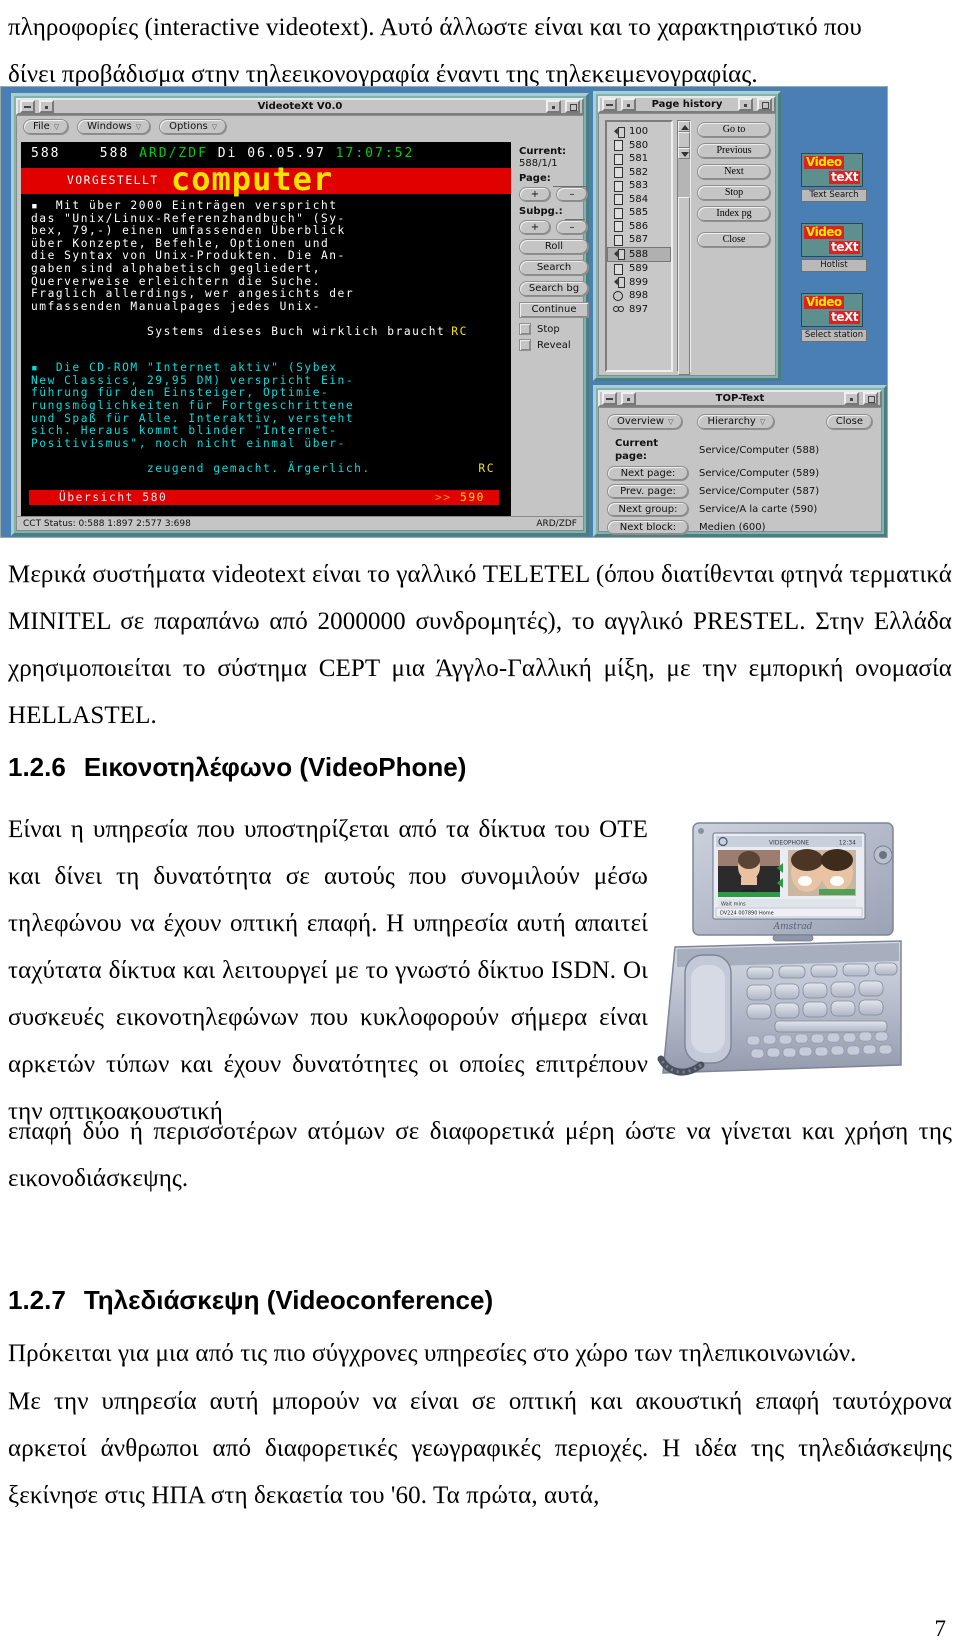  I want to click on list-item-label: 898, so click(639, 295).